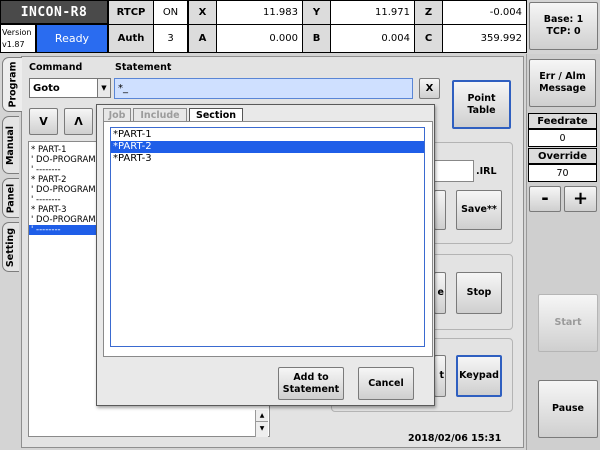 The image size is (600, 450). Describe the element at coordinates (259, 38) in the screenshot. I see `axis-a-value: 0.000` at that location.